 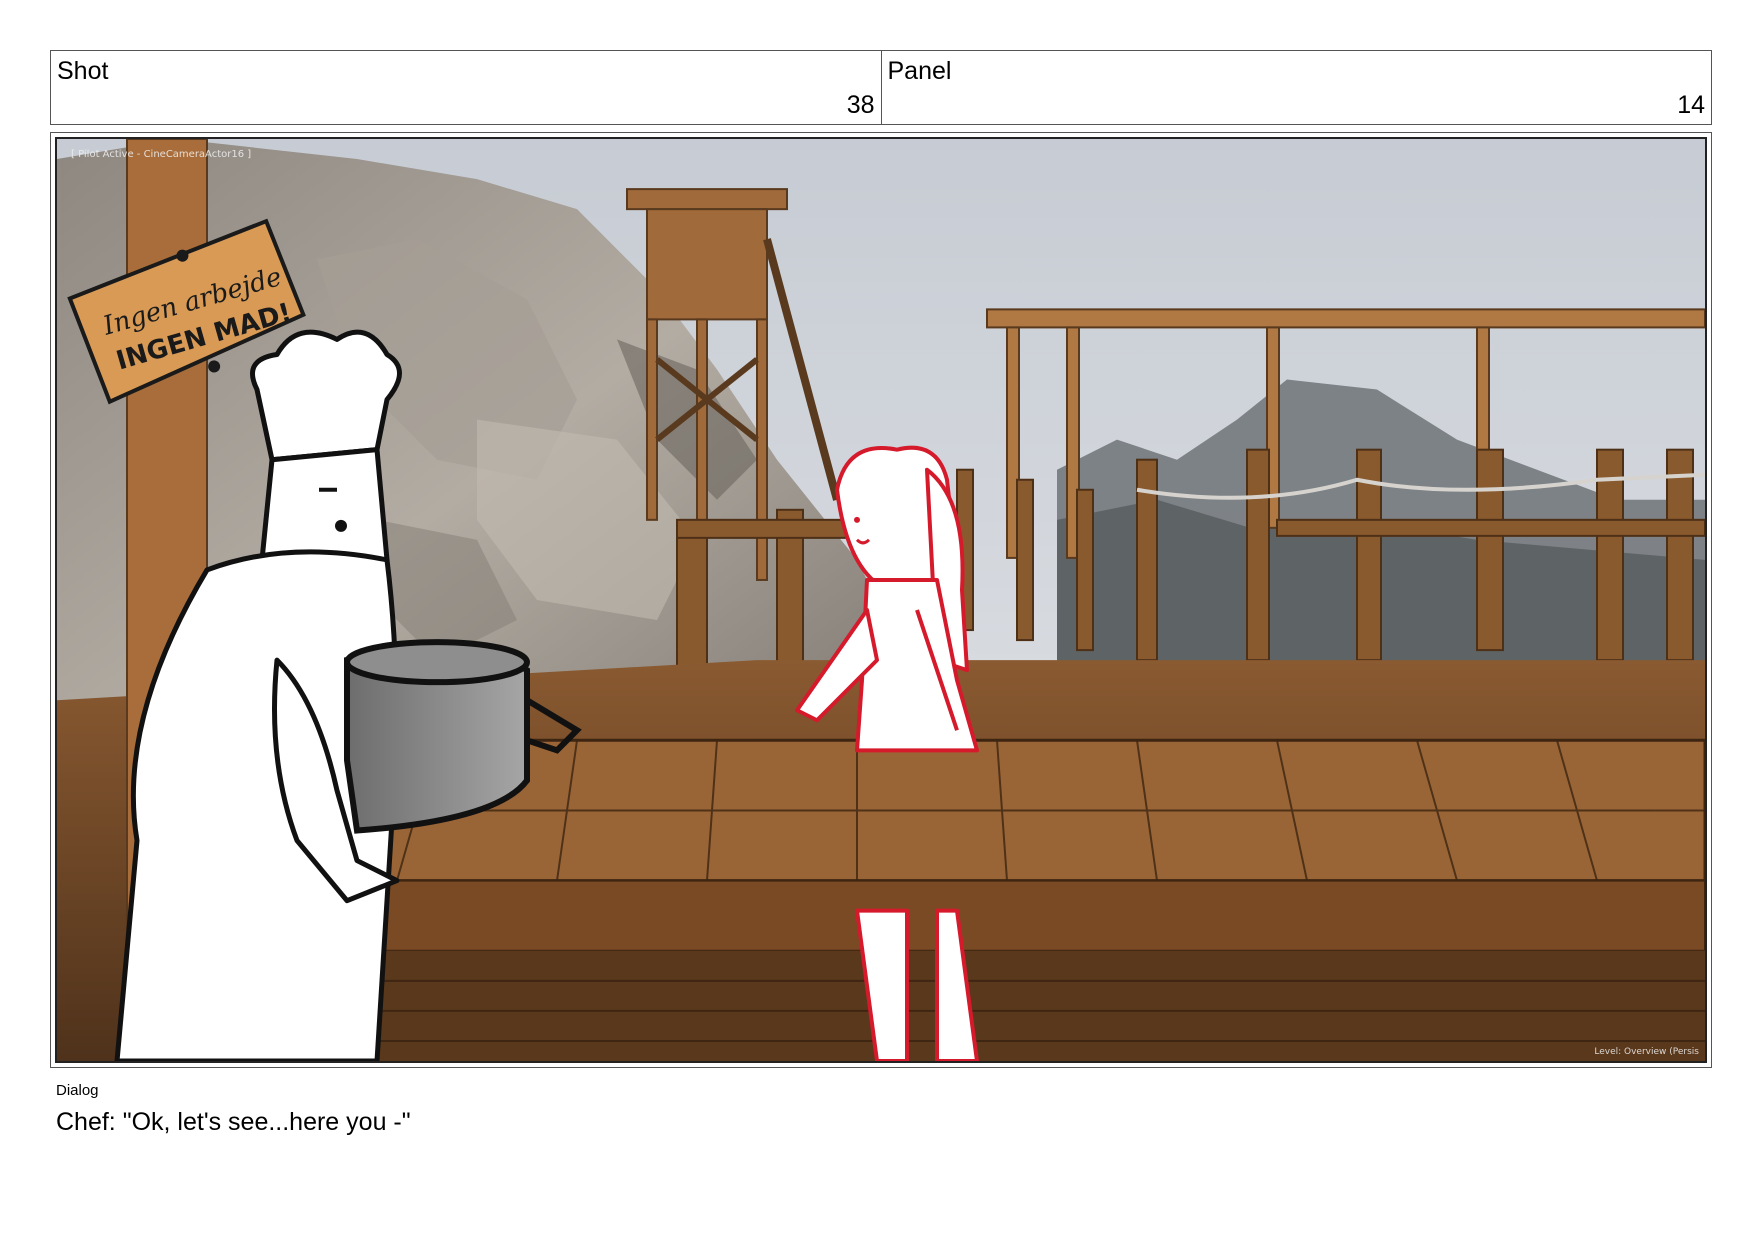 I want to click on panel-label: Panel, so click(x=919, y=71).